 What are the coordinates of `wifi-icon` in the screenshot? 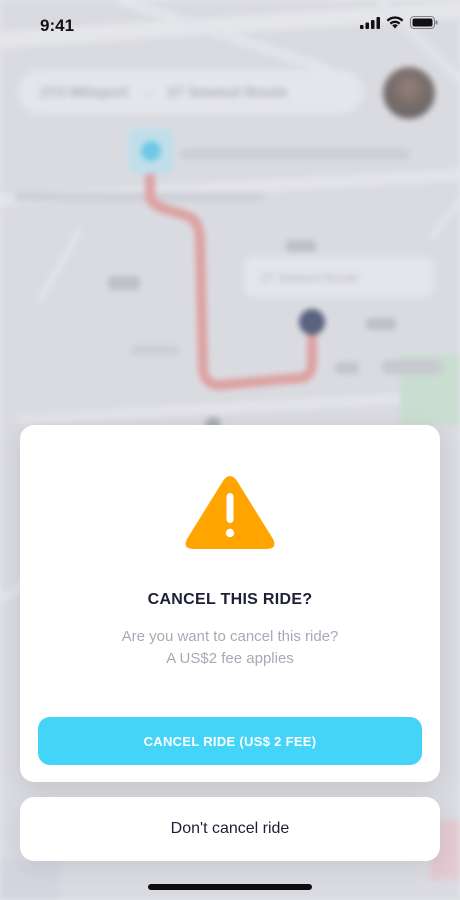 It's located at (395, 22).